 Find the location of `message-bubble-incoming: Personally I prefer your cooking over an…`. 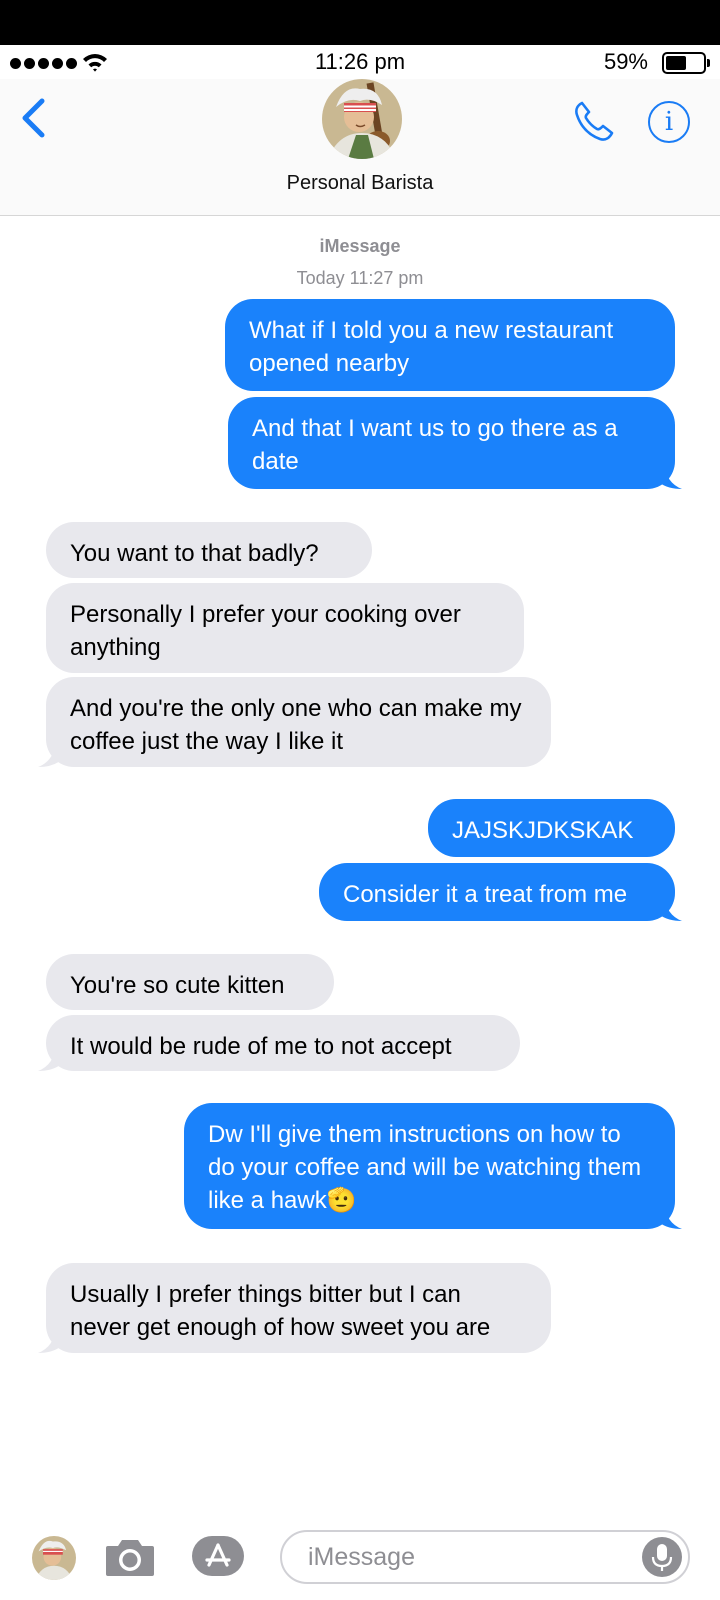

message-bubble-incoming: Personally I prefer your cooking over an… is located at coordinates (285, 628).